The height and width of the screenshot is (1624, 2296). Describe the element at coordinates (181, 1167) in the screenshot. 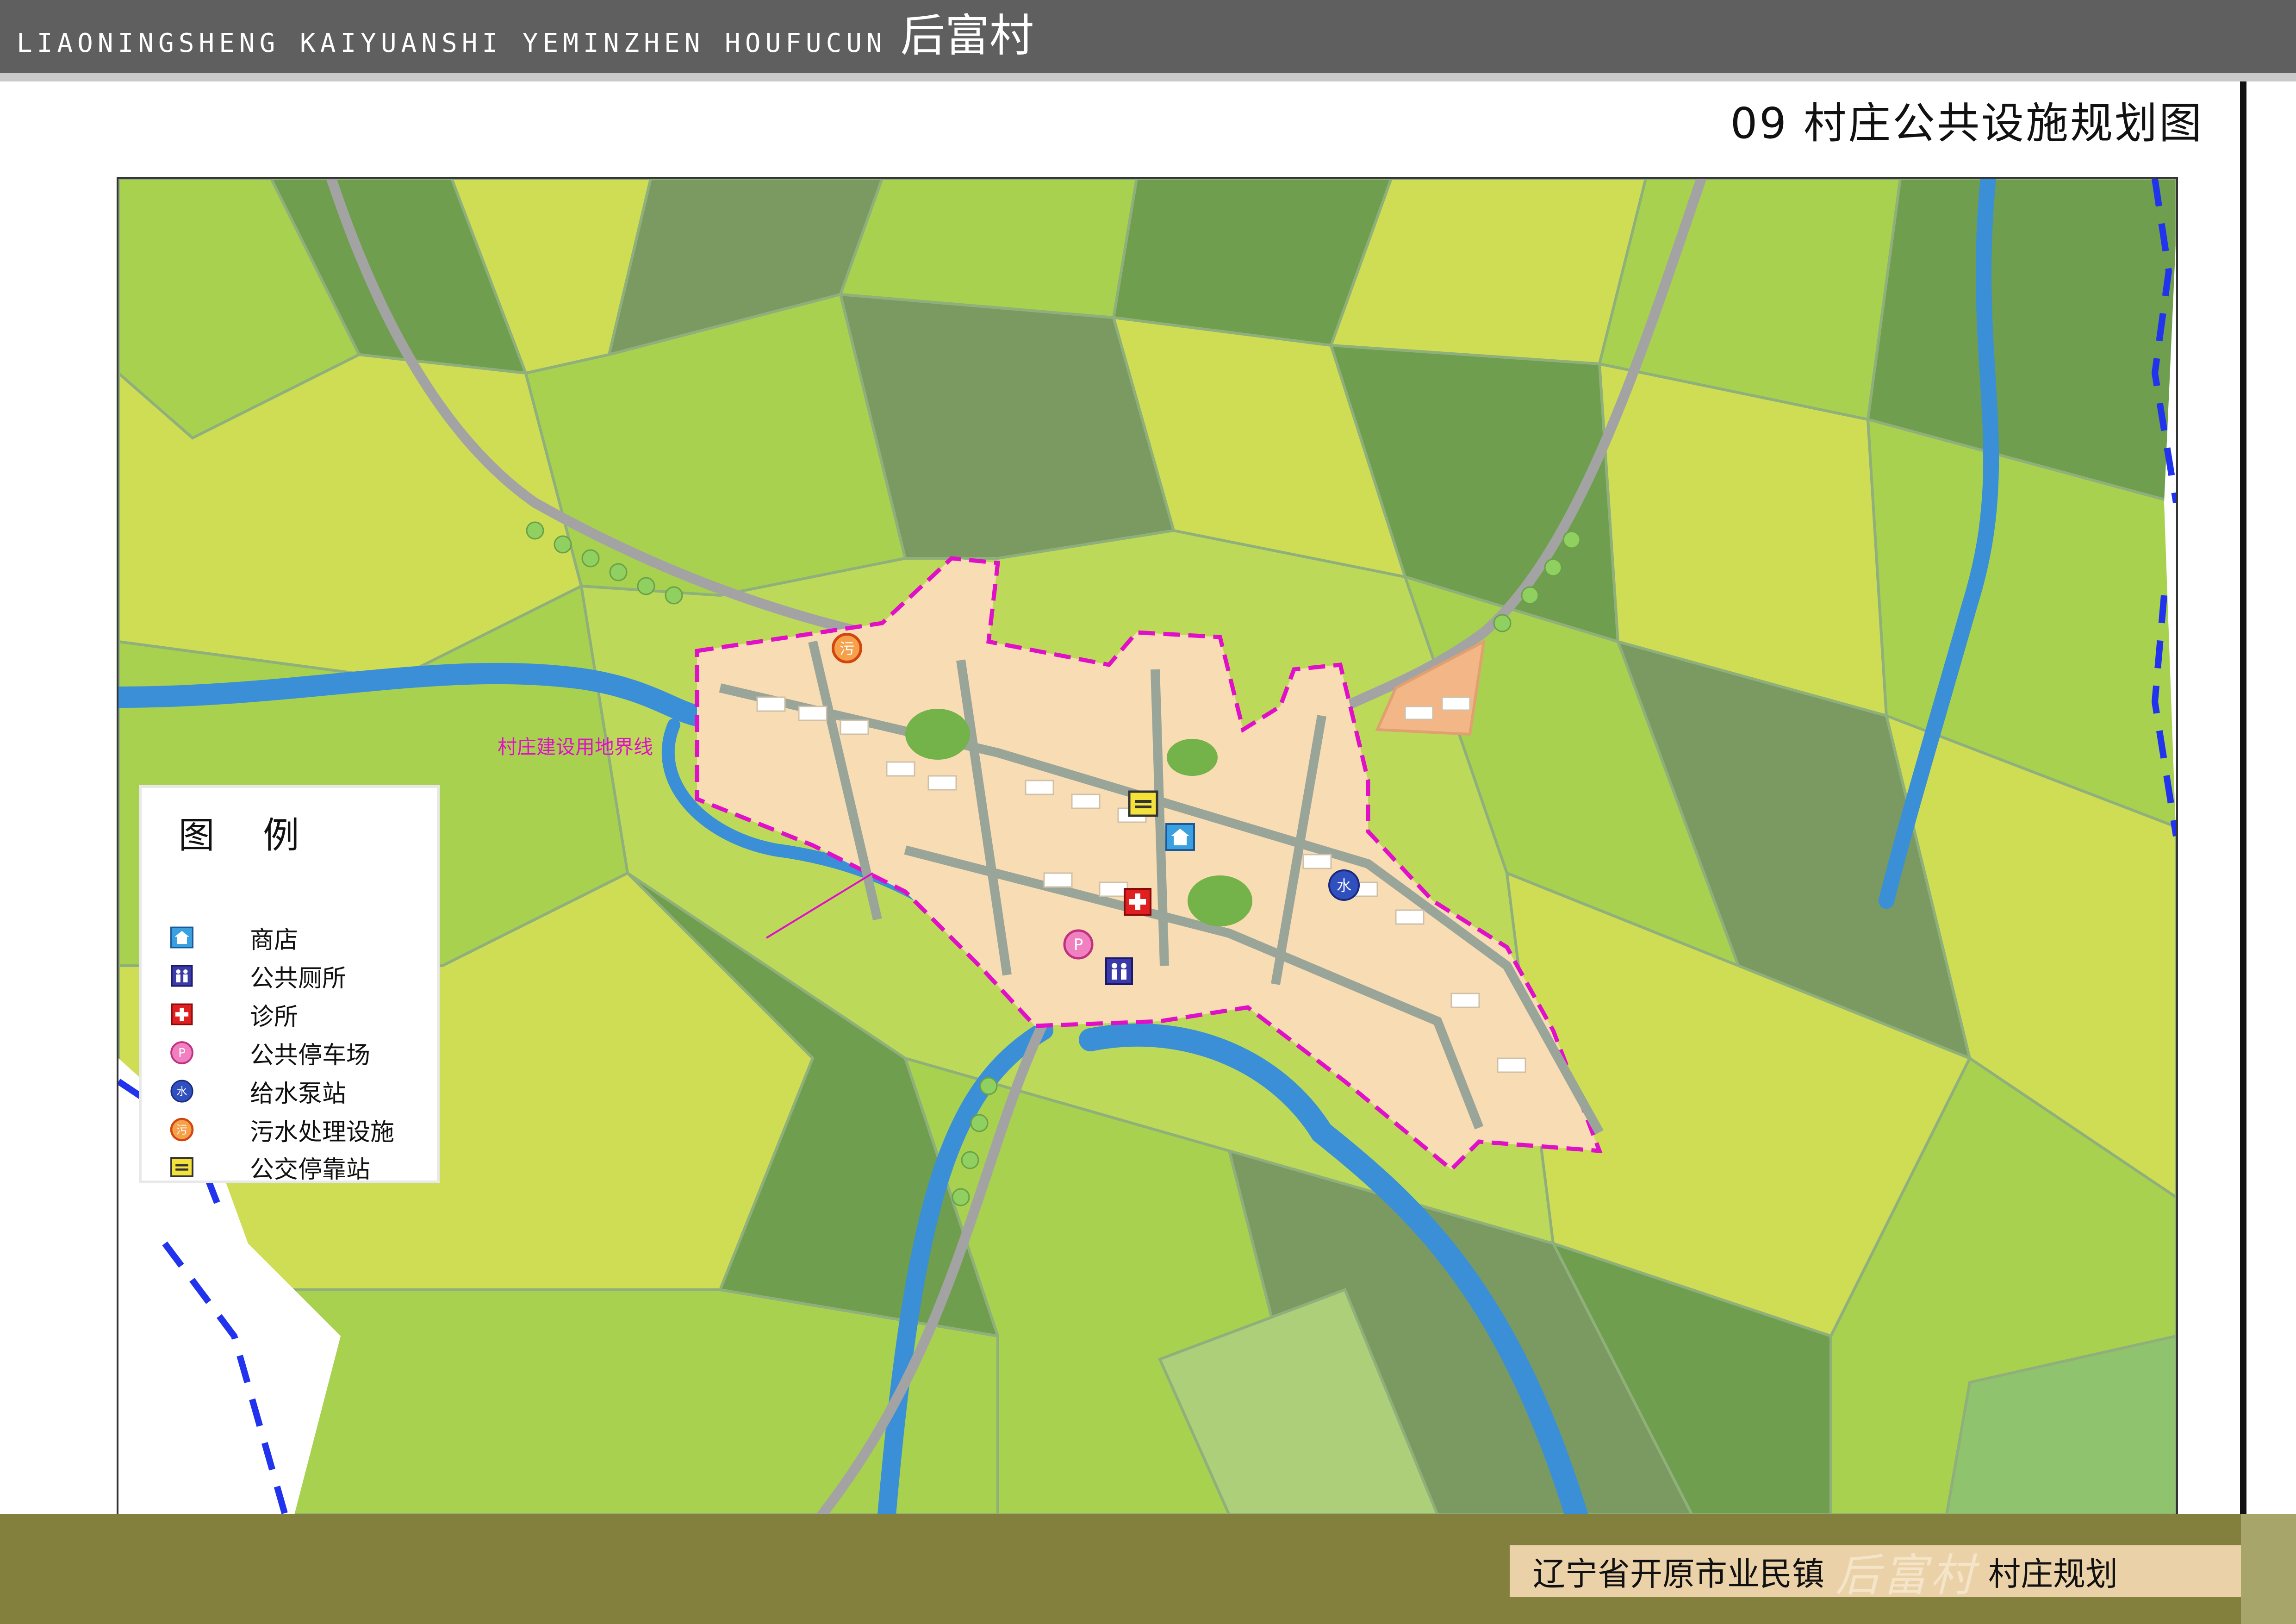

I see `bus-stop-icon` at that location.